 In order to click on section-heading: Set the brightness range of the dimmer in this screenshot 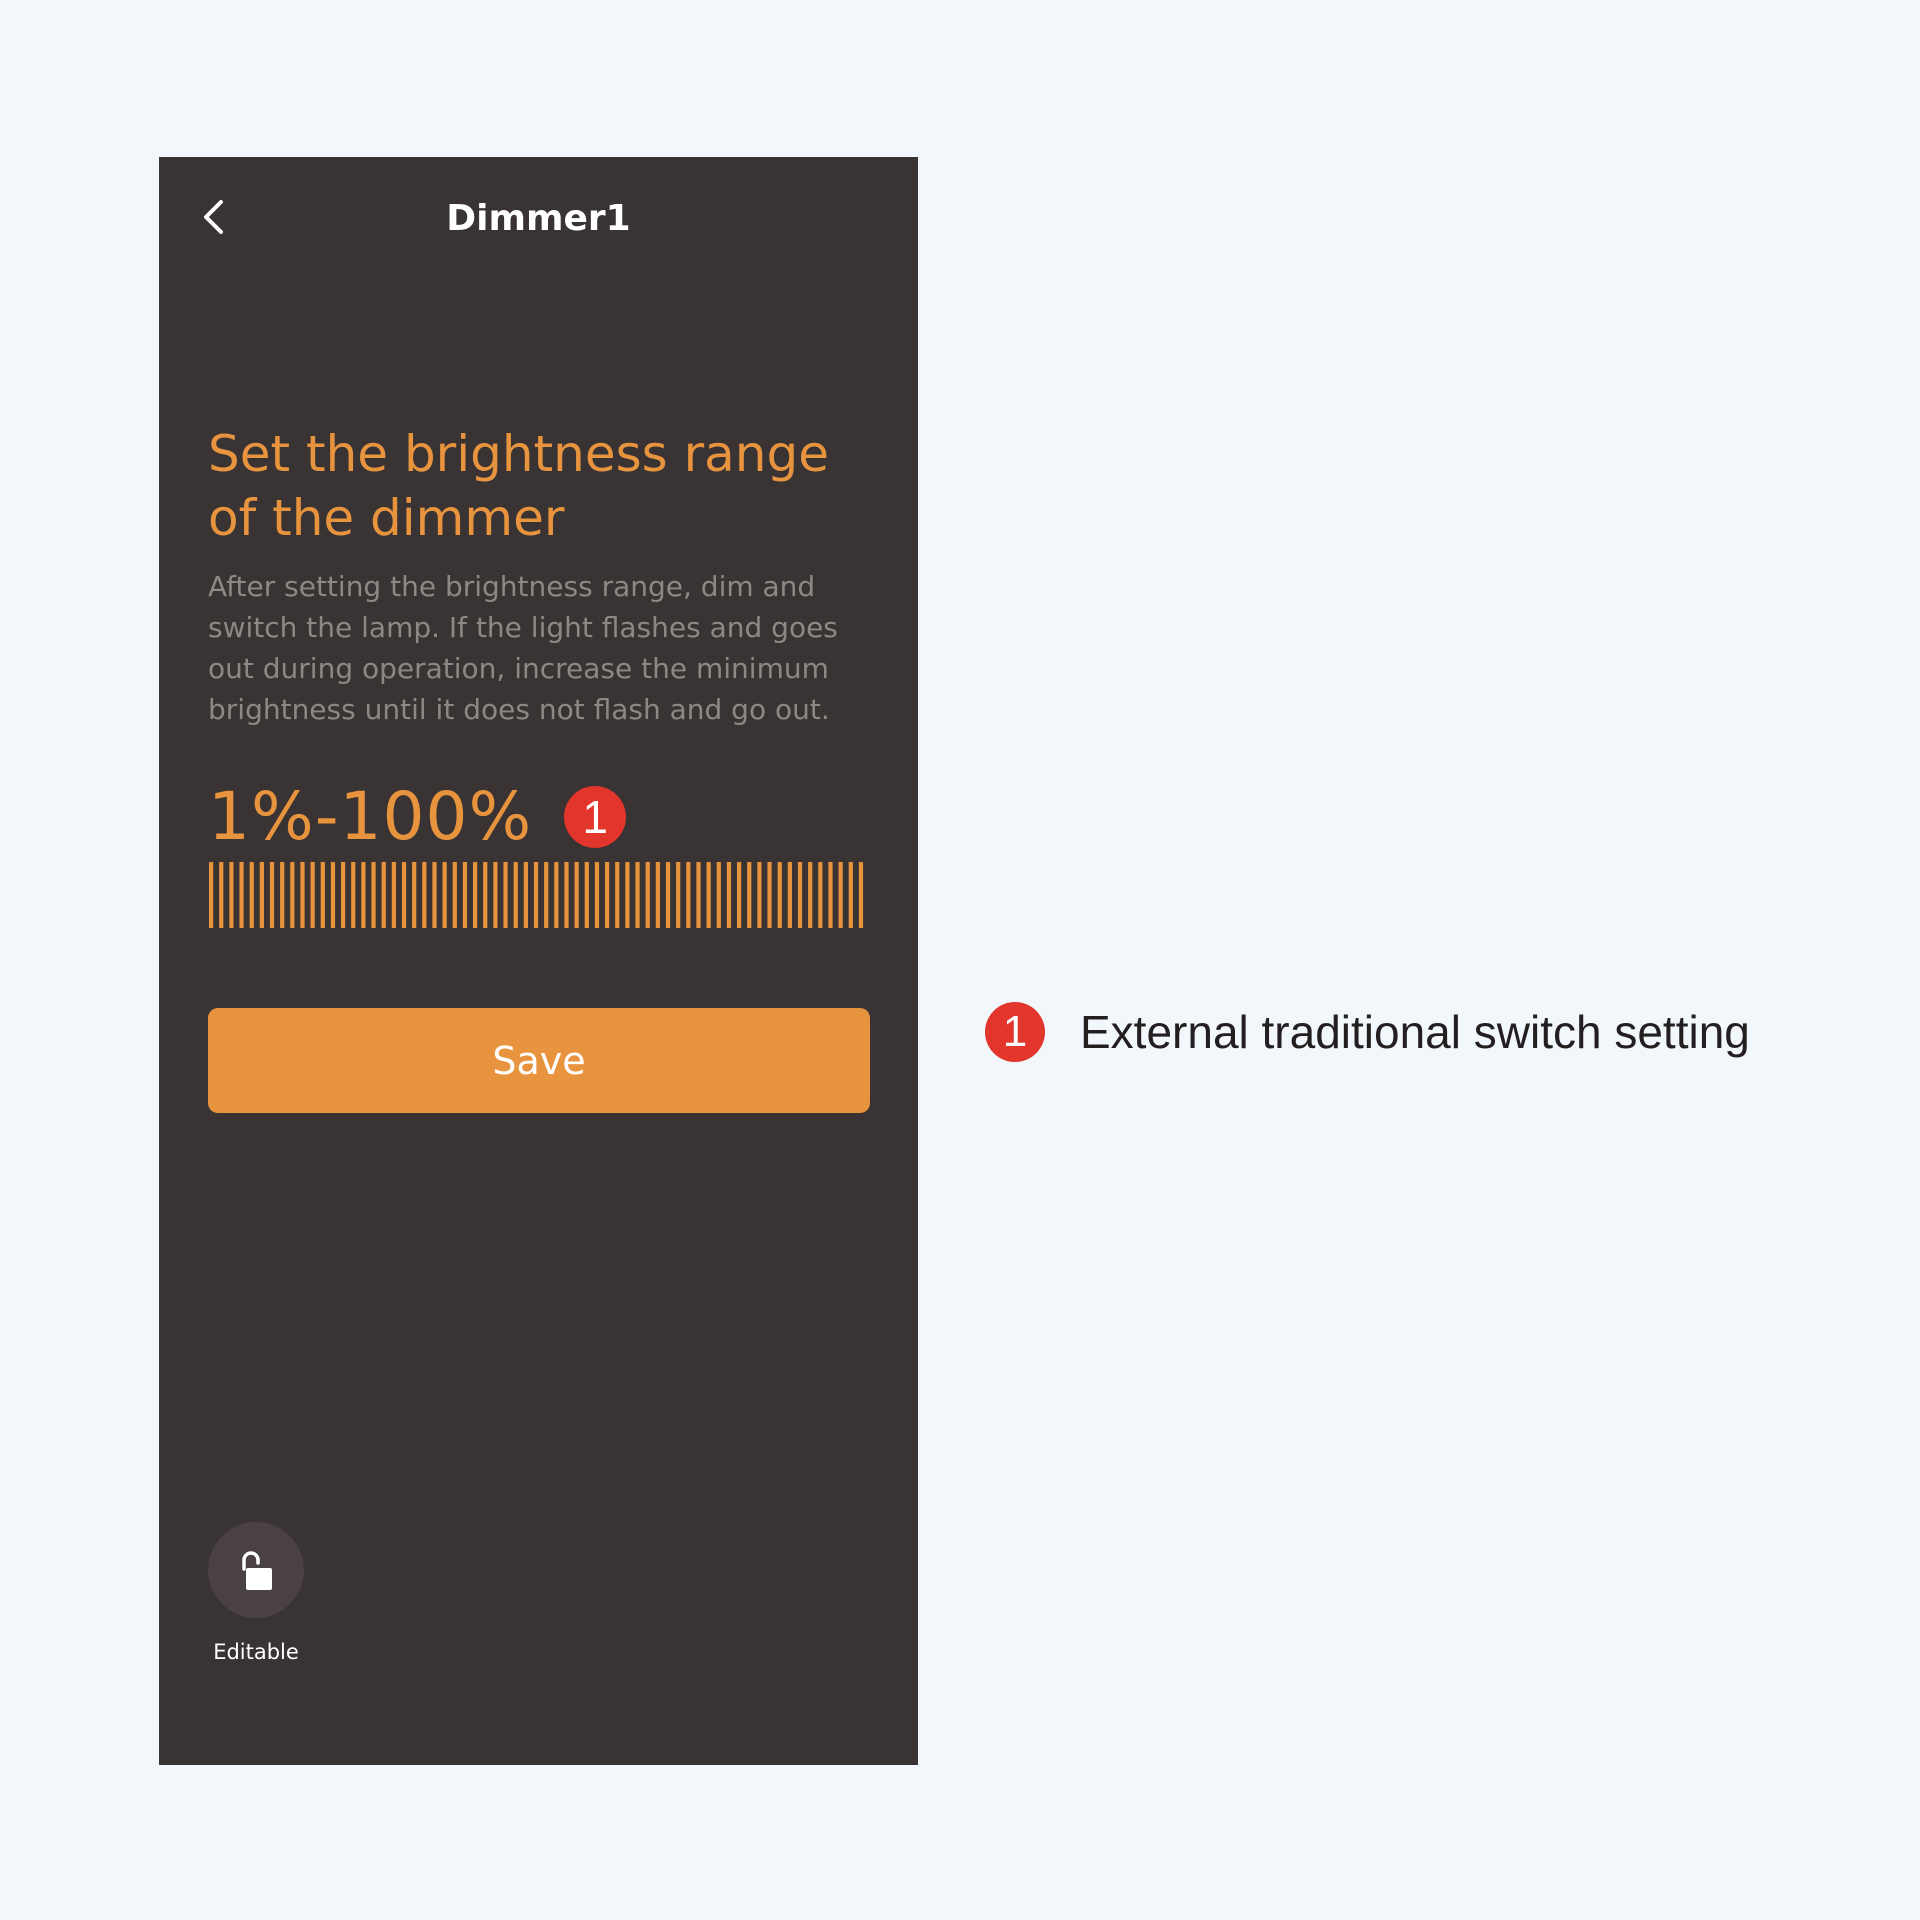, I will do `click(518, 486)`.